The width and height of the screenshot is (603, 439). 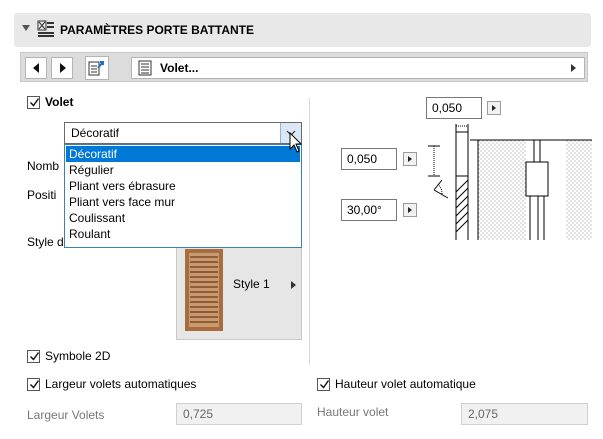 I want to click on largeur-auto-label: Largeur volets automatiques, so click(x=121, y=384).